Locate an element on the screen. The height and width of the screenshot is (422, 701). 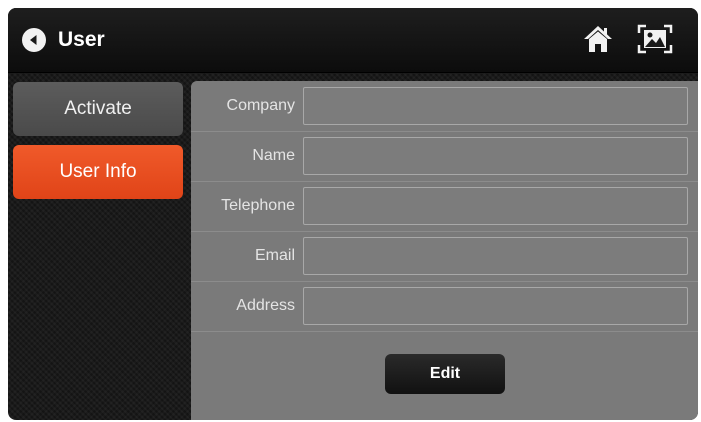
form-row-telephone: Telephone is located at coordinates (444, 206).